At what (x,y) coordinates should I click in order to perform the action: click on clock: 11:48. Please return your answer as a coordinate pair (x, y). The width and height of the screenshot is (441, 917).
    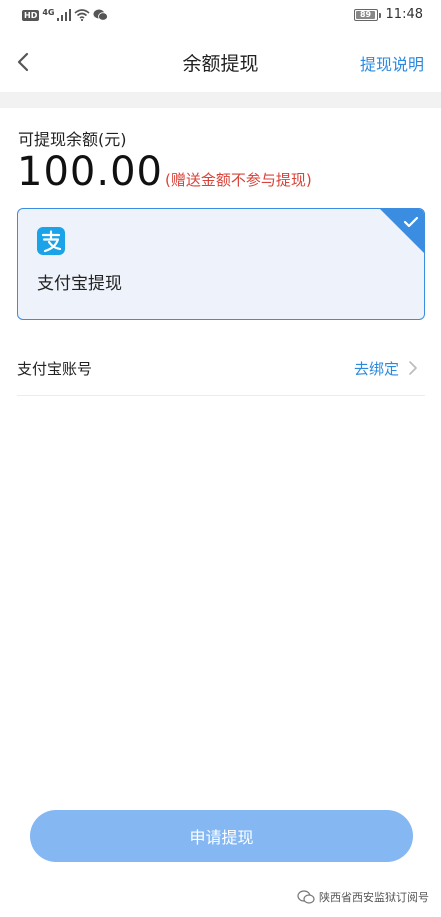
    Looking at the image, I should click on (404, 14).